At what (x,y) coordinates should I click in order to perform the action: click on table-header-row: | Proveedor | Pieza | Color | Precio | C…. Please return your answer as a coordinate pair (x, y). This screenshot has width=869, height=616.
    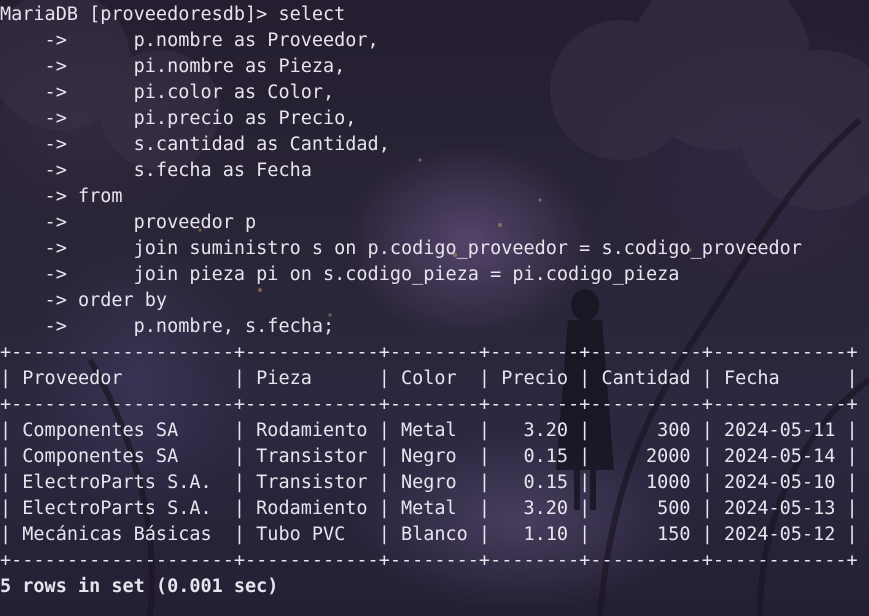
    Looking at the image, I should click on (429, 378).